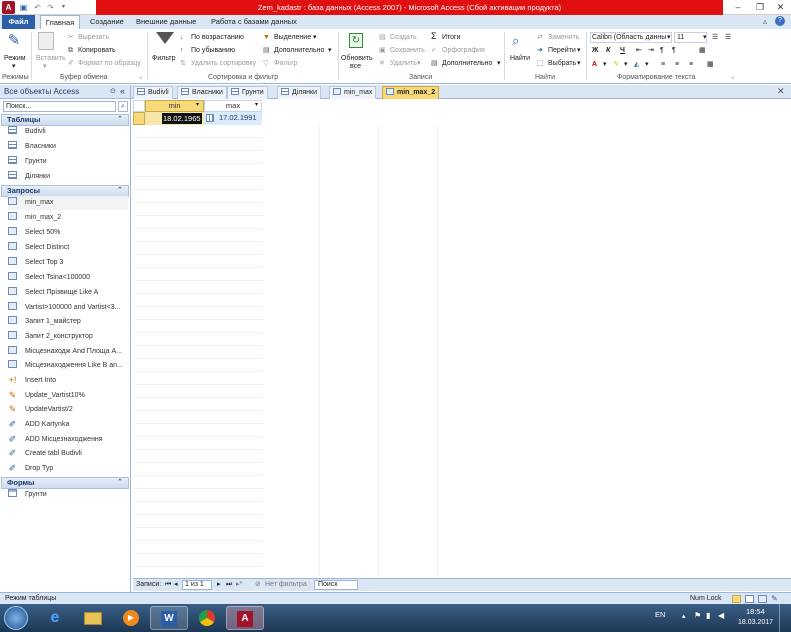  I want to click on advanced-filter-button: Дополнительно, so click(299, 50).